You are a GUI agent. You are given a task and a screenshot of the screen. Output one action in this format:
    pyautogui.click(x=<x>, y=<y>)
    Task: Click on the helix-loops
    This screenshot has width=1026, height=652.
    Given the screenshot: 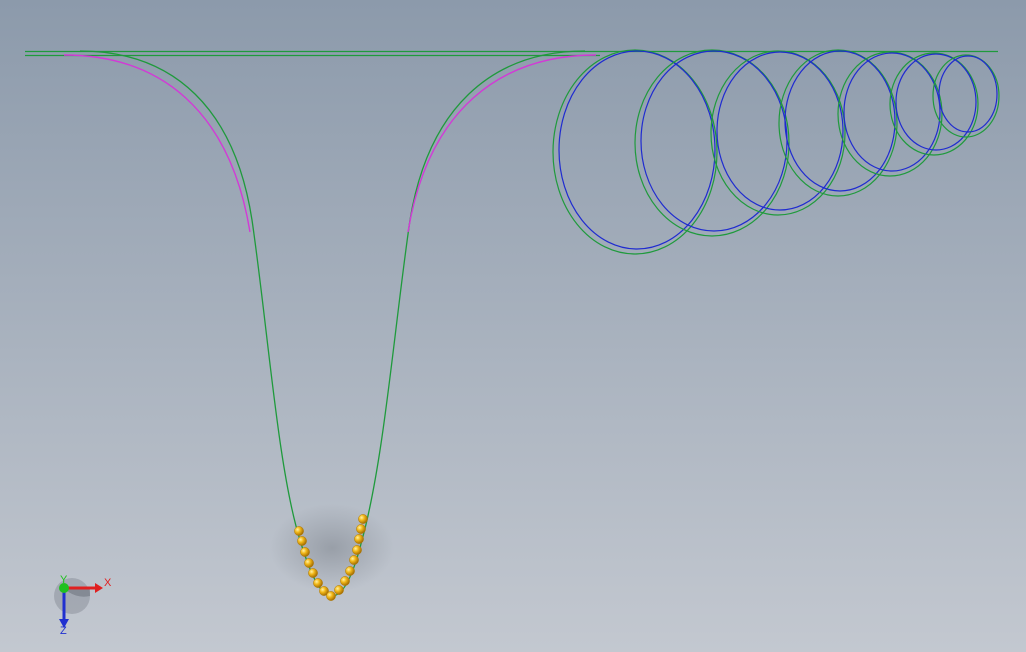 What is the action you would take?
    pyautogui.click(x=776, y=152)
    